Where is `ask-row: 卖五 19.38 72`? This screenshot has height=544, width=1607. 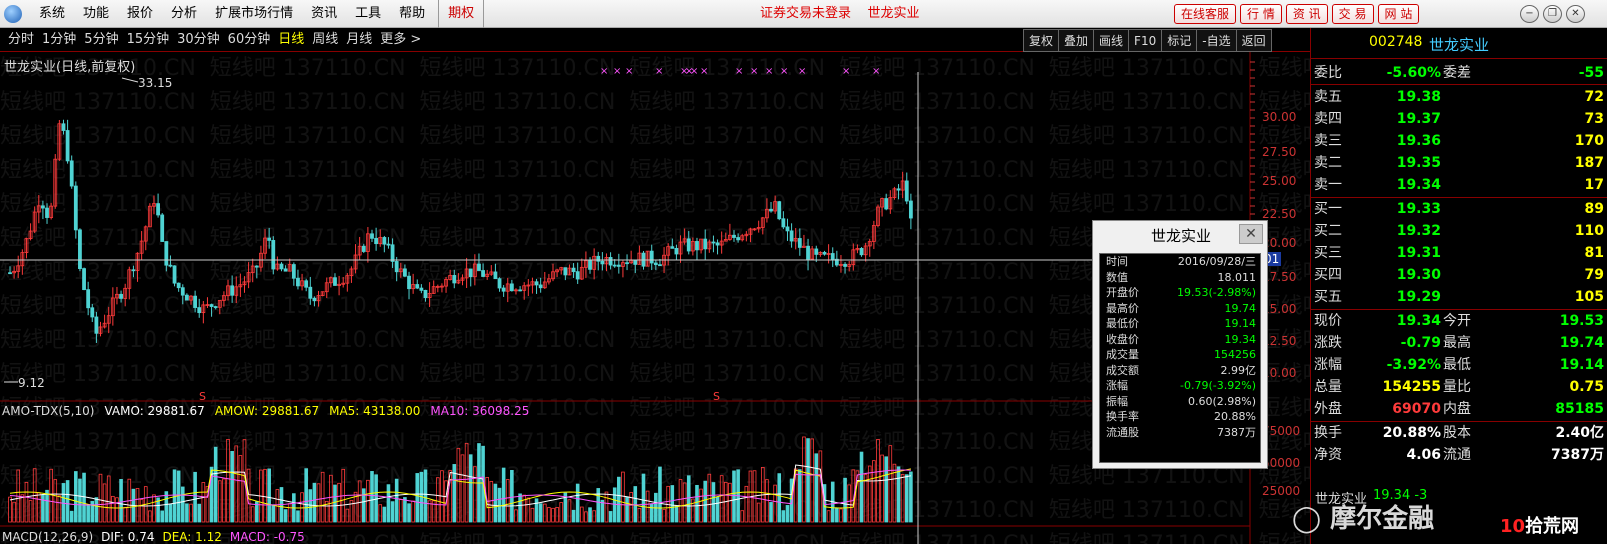
ask-row: 卖五 19.38 72 is located at coordinates (1459, 97).